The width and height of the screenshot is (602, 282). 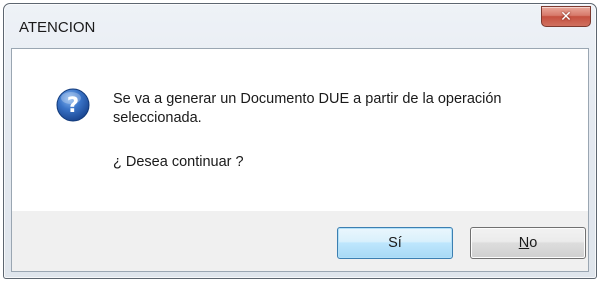 I want to click on question-text: ¿ Desea continuar ?, so click(x=178, y=162).